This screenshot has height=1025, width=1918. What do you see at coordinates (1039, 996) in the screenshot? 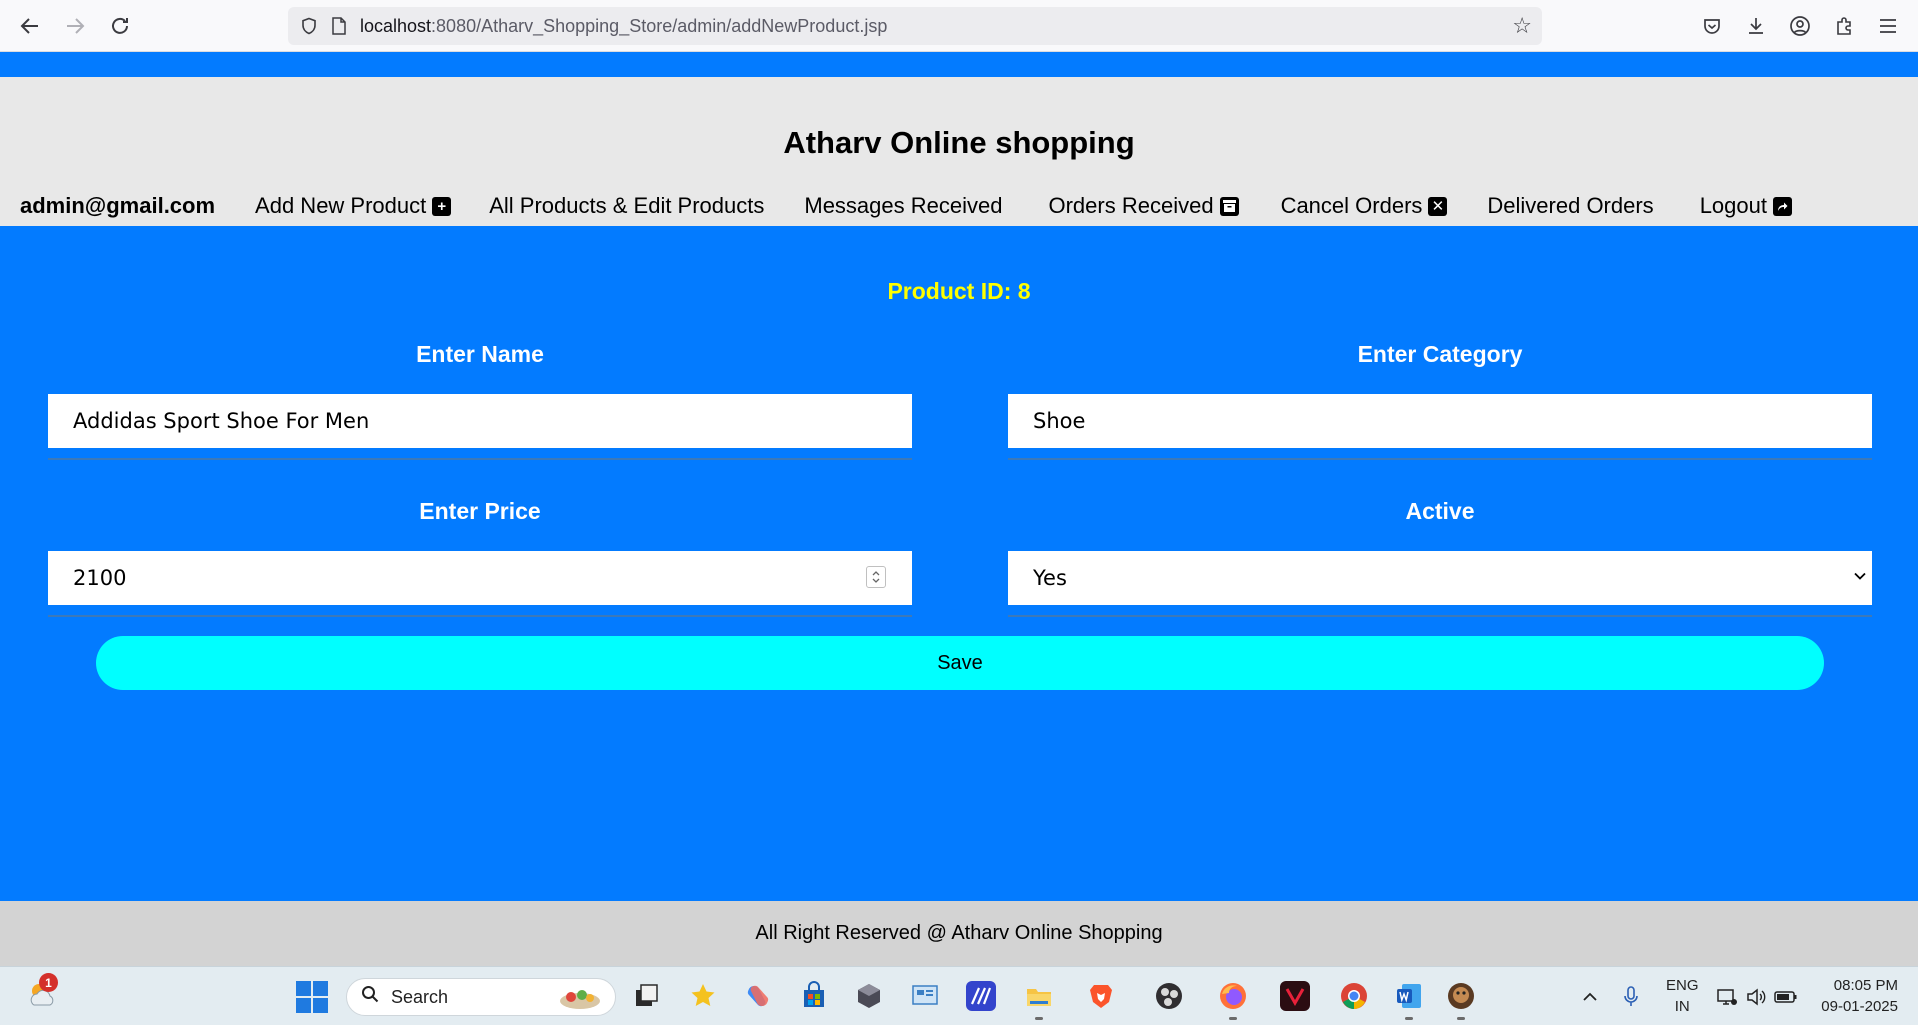
I see `file-explorer-icon` at bounding box center [1039, 996].